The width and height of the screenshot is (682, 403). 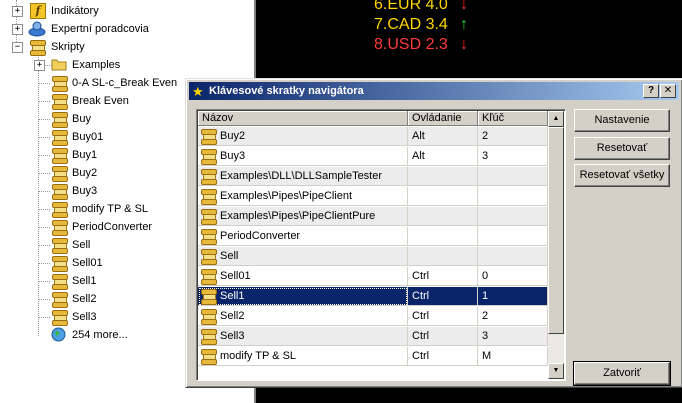 I want to click on tree-item-label: Buy2, so click(x=85, y=173).